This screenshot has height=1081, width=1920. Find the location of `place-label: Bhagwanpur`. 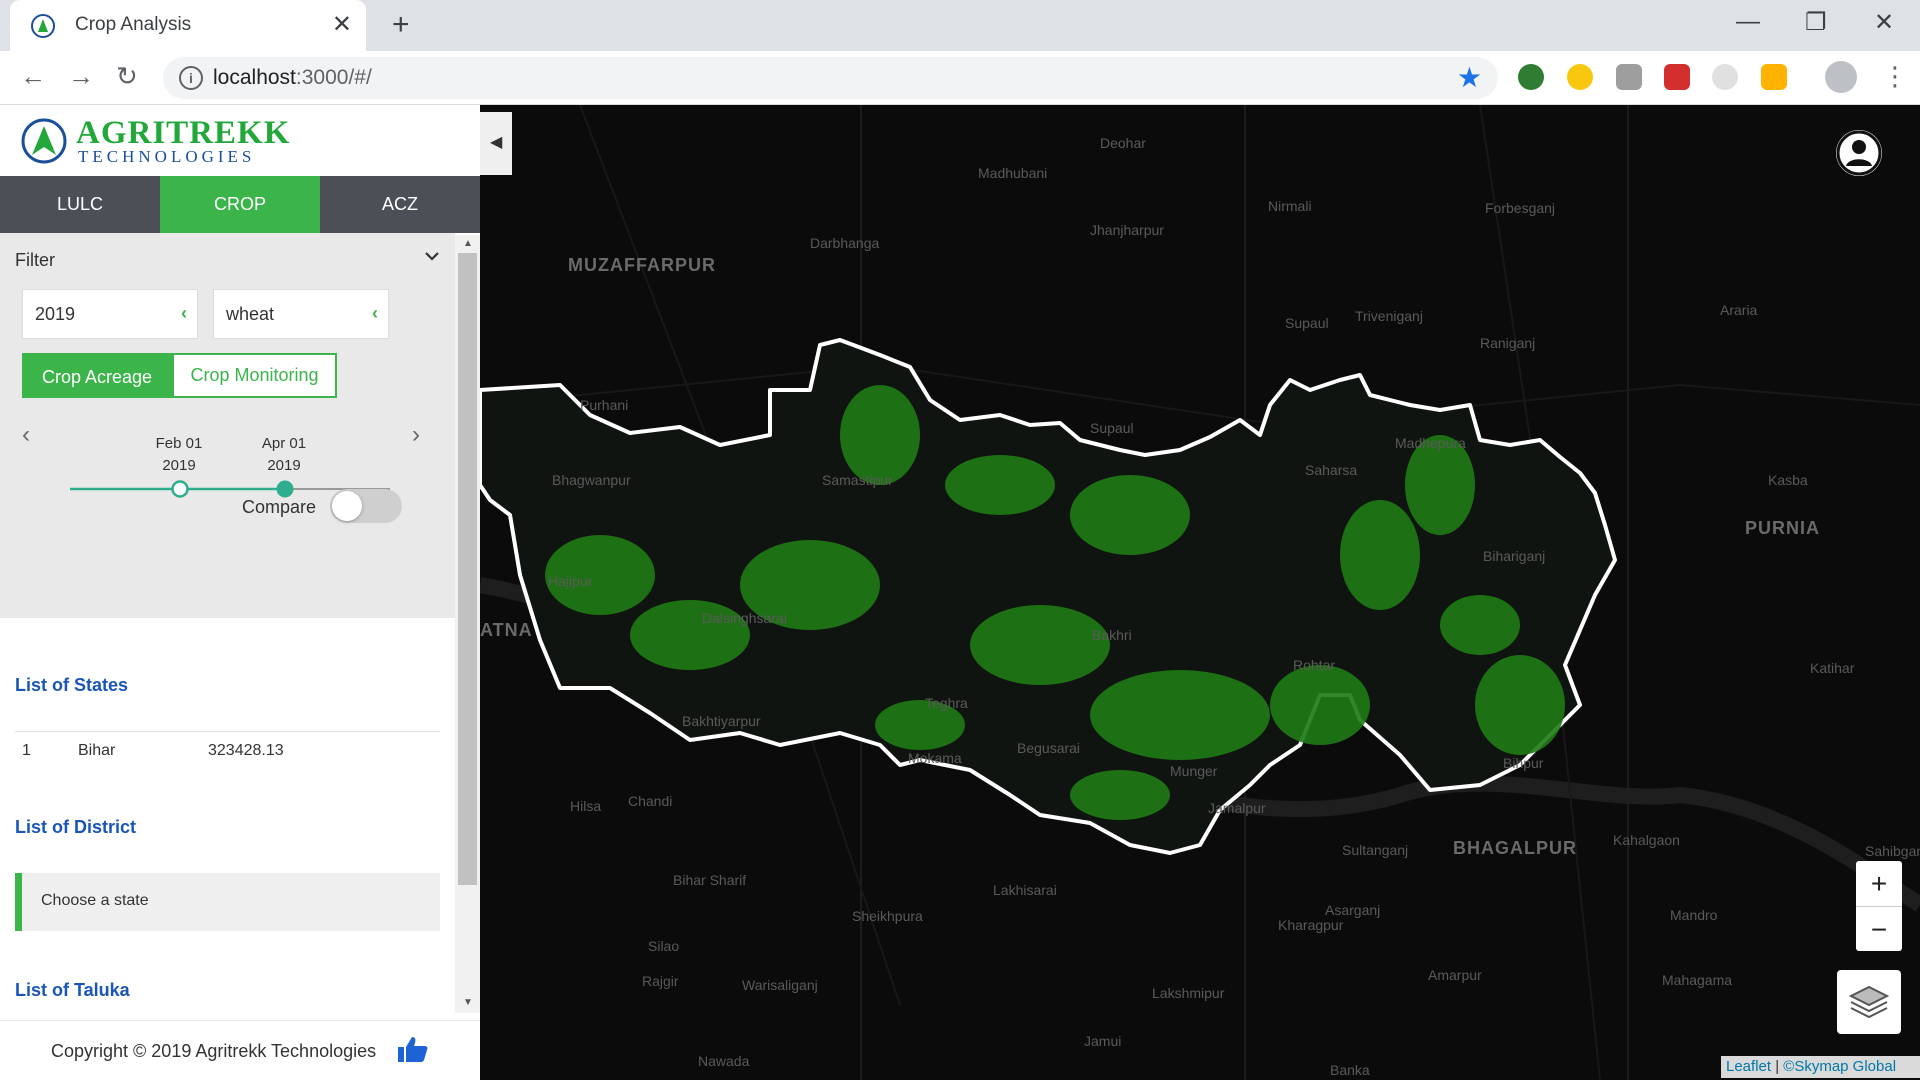

place-label: Bhagwanpur is located at coordinates (591, 480).